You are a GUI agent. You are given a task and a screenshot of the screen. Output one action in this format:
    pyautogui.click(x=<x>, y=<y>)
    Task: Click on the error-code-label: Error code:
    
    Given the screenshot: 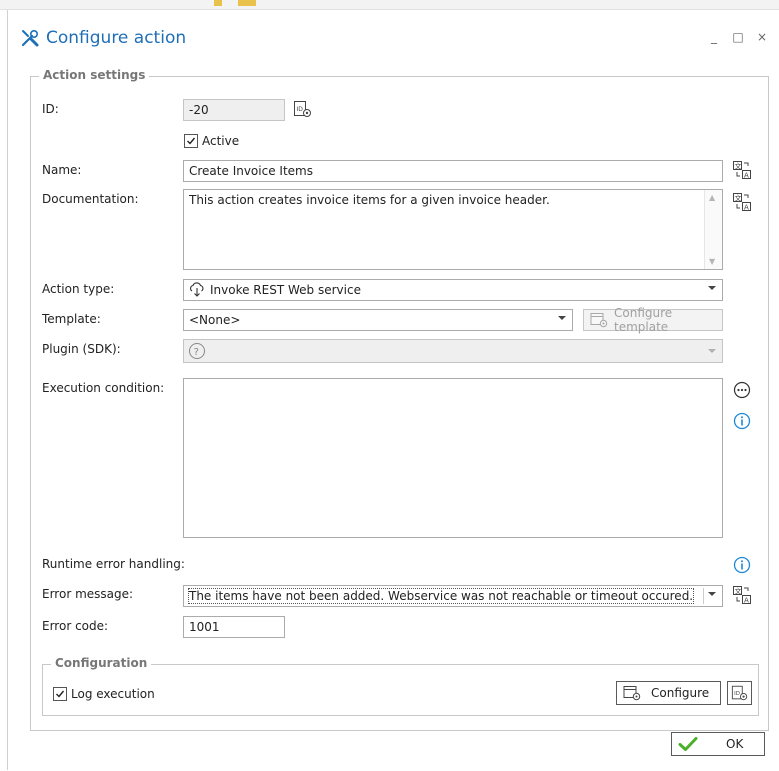 What is the action you would take?
    pyautogui.click(x=75, y=626)
    